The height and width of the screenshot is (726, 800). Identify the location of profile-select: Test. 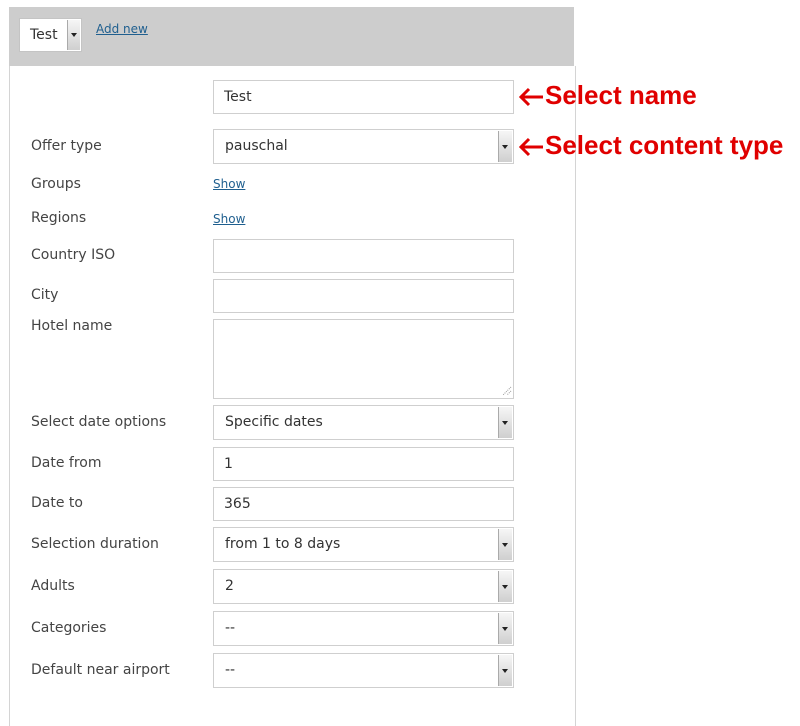
(50, 35).